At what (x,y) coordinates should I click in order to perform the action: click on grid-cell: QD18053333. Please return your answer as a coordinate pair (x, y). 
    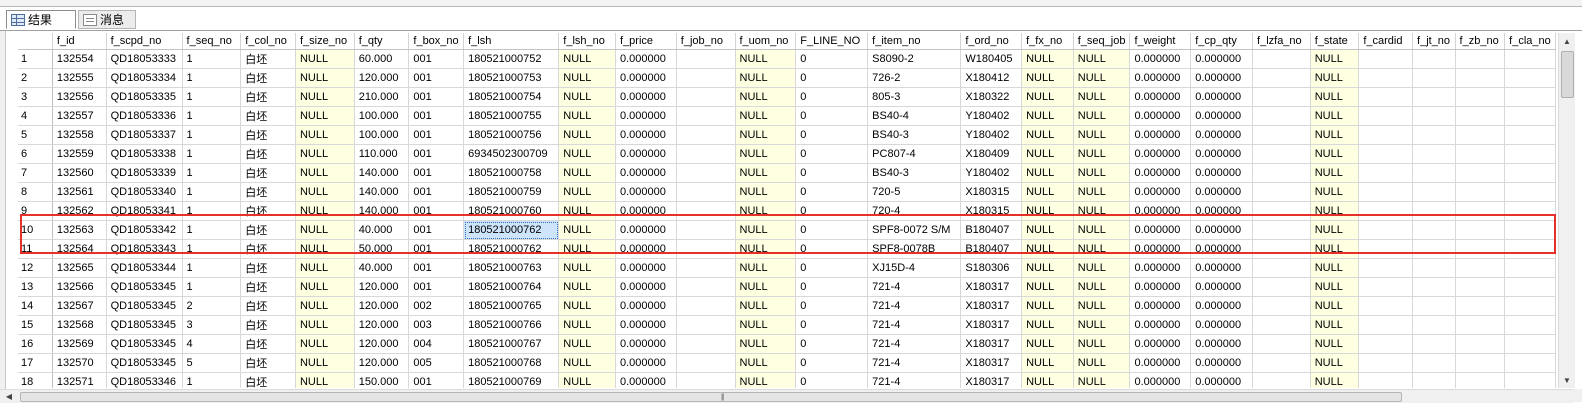
    Looking at the image, I should click on (144, 59).